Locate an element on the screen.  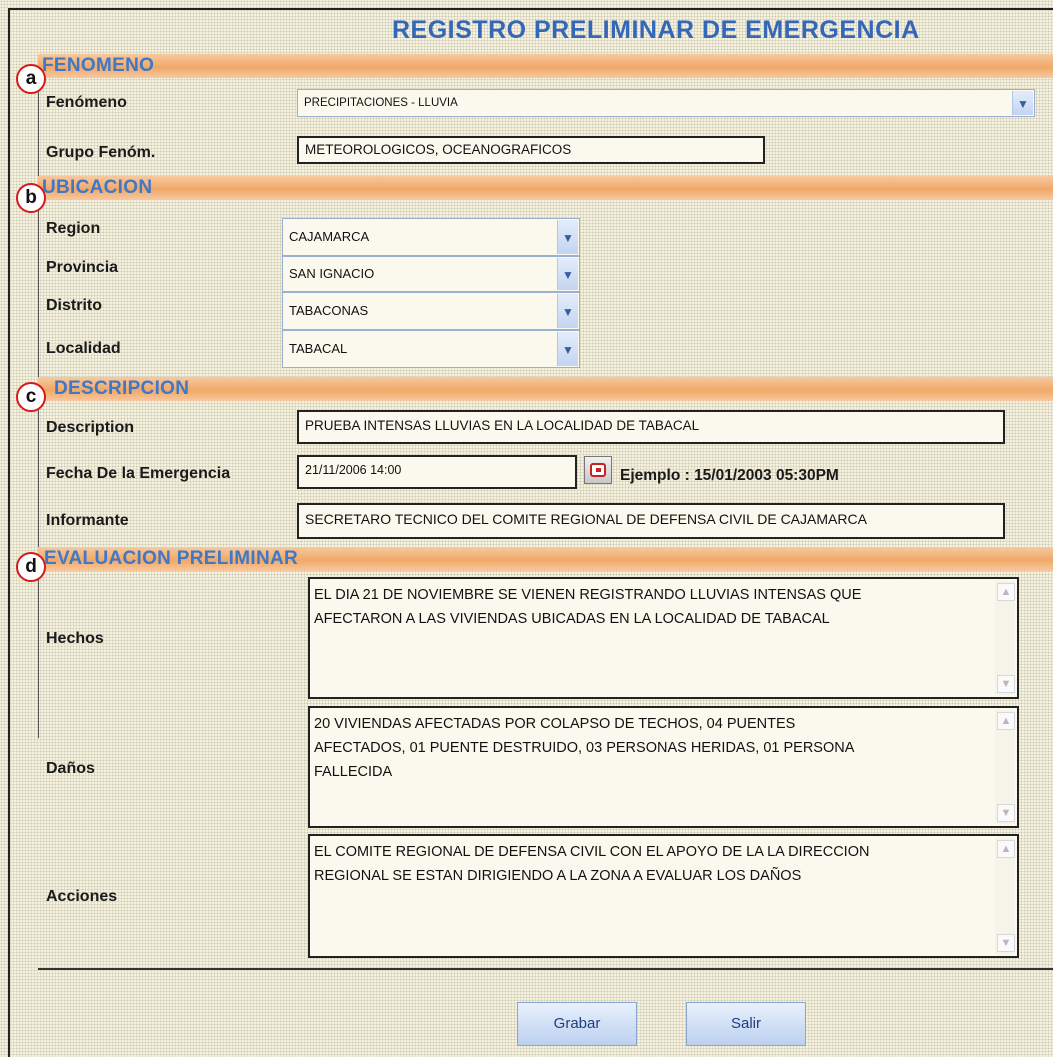
fecha-example: Ejemplo : 15/01/2003 05:30PM is located at coordinates (729, 475).